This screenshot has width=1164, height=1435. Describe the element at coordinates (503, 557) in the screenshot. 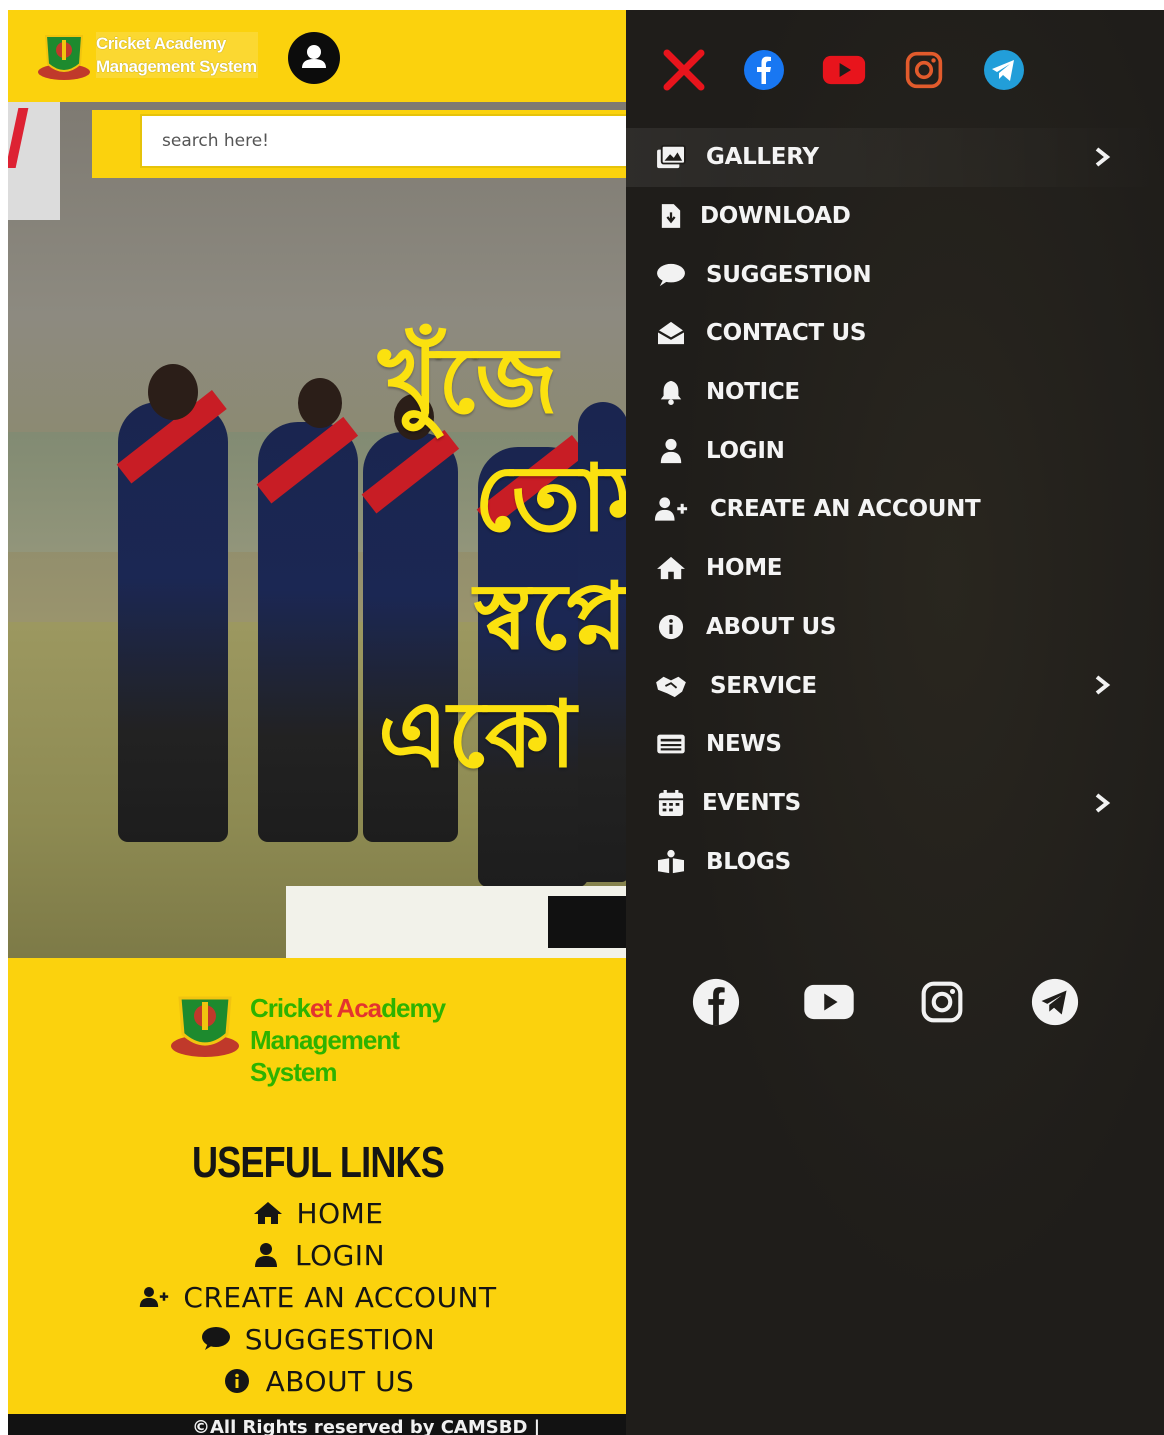

I see `hero-headline: খুঁজে তোম স্বপ্নে একাে` at that location.